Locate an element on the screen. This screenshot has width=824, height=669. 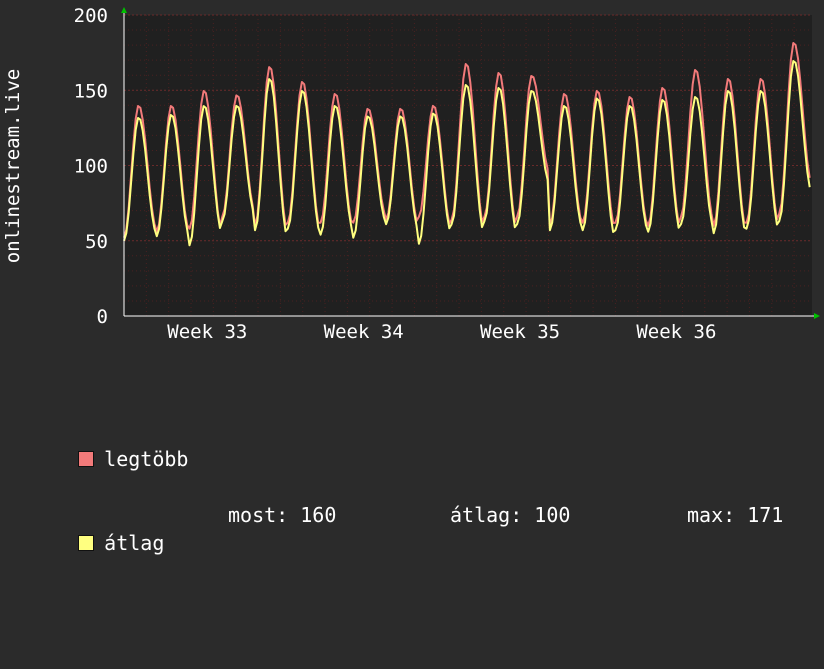
y-tick-label: 0 is located at coordinates (102, 317).